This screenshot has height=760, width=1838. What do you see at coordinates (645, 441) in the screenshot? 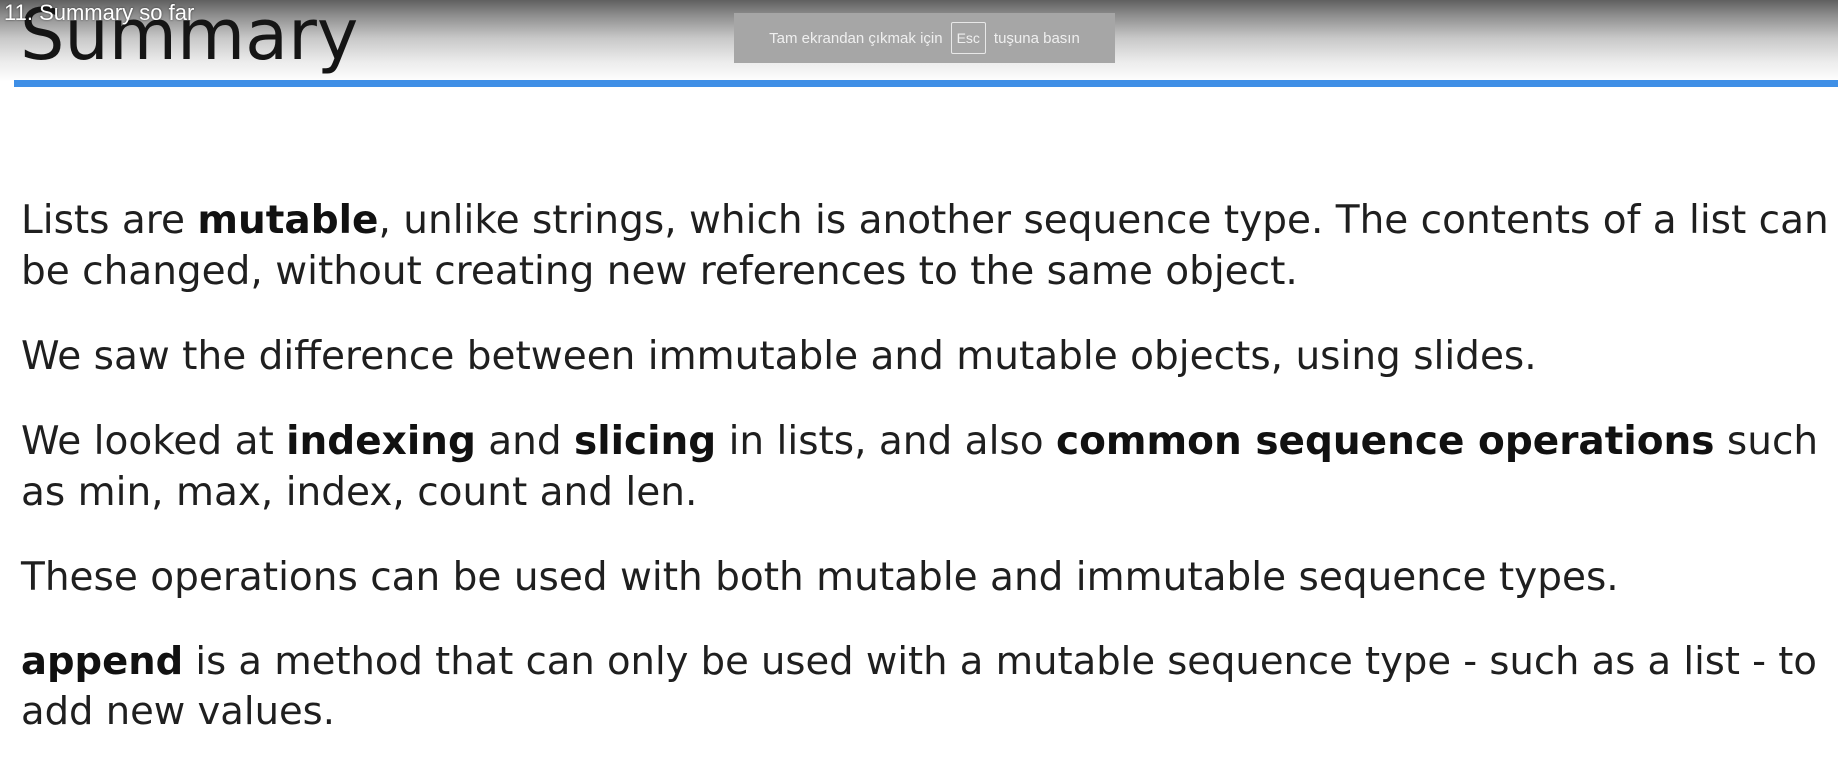
I see `bold-term-slicing: slicing` at bounding box center [645, 441].